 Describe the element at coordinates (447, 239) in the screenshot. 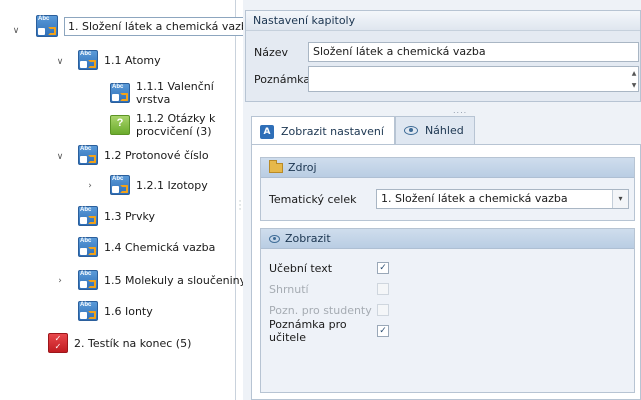

I see `group-header: Zobrazit` at that location.